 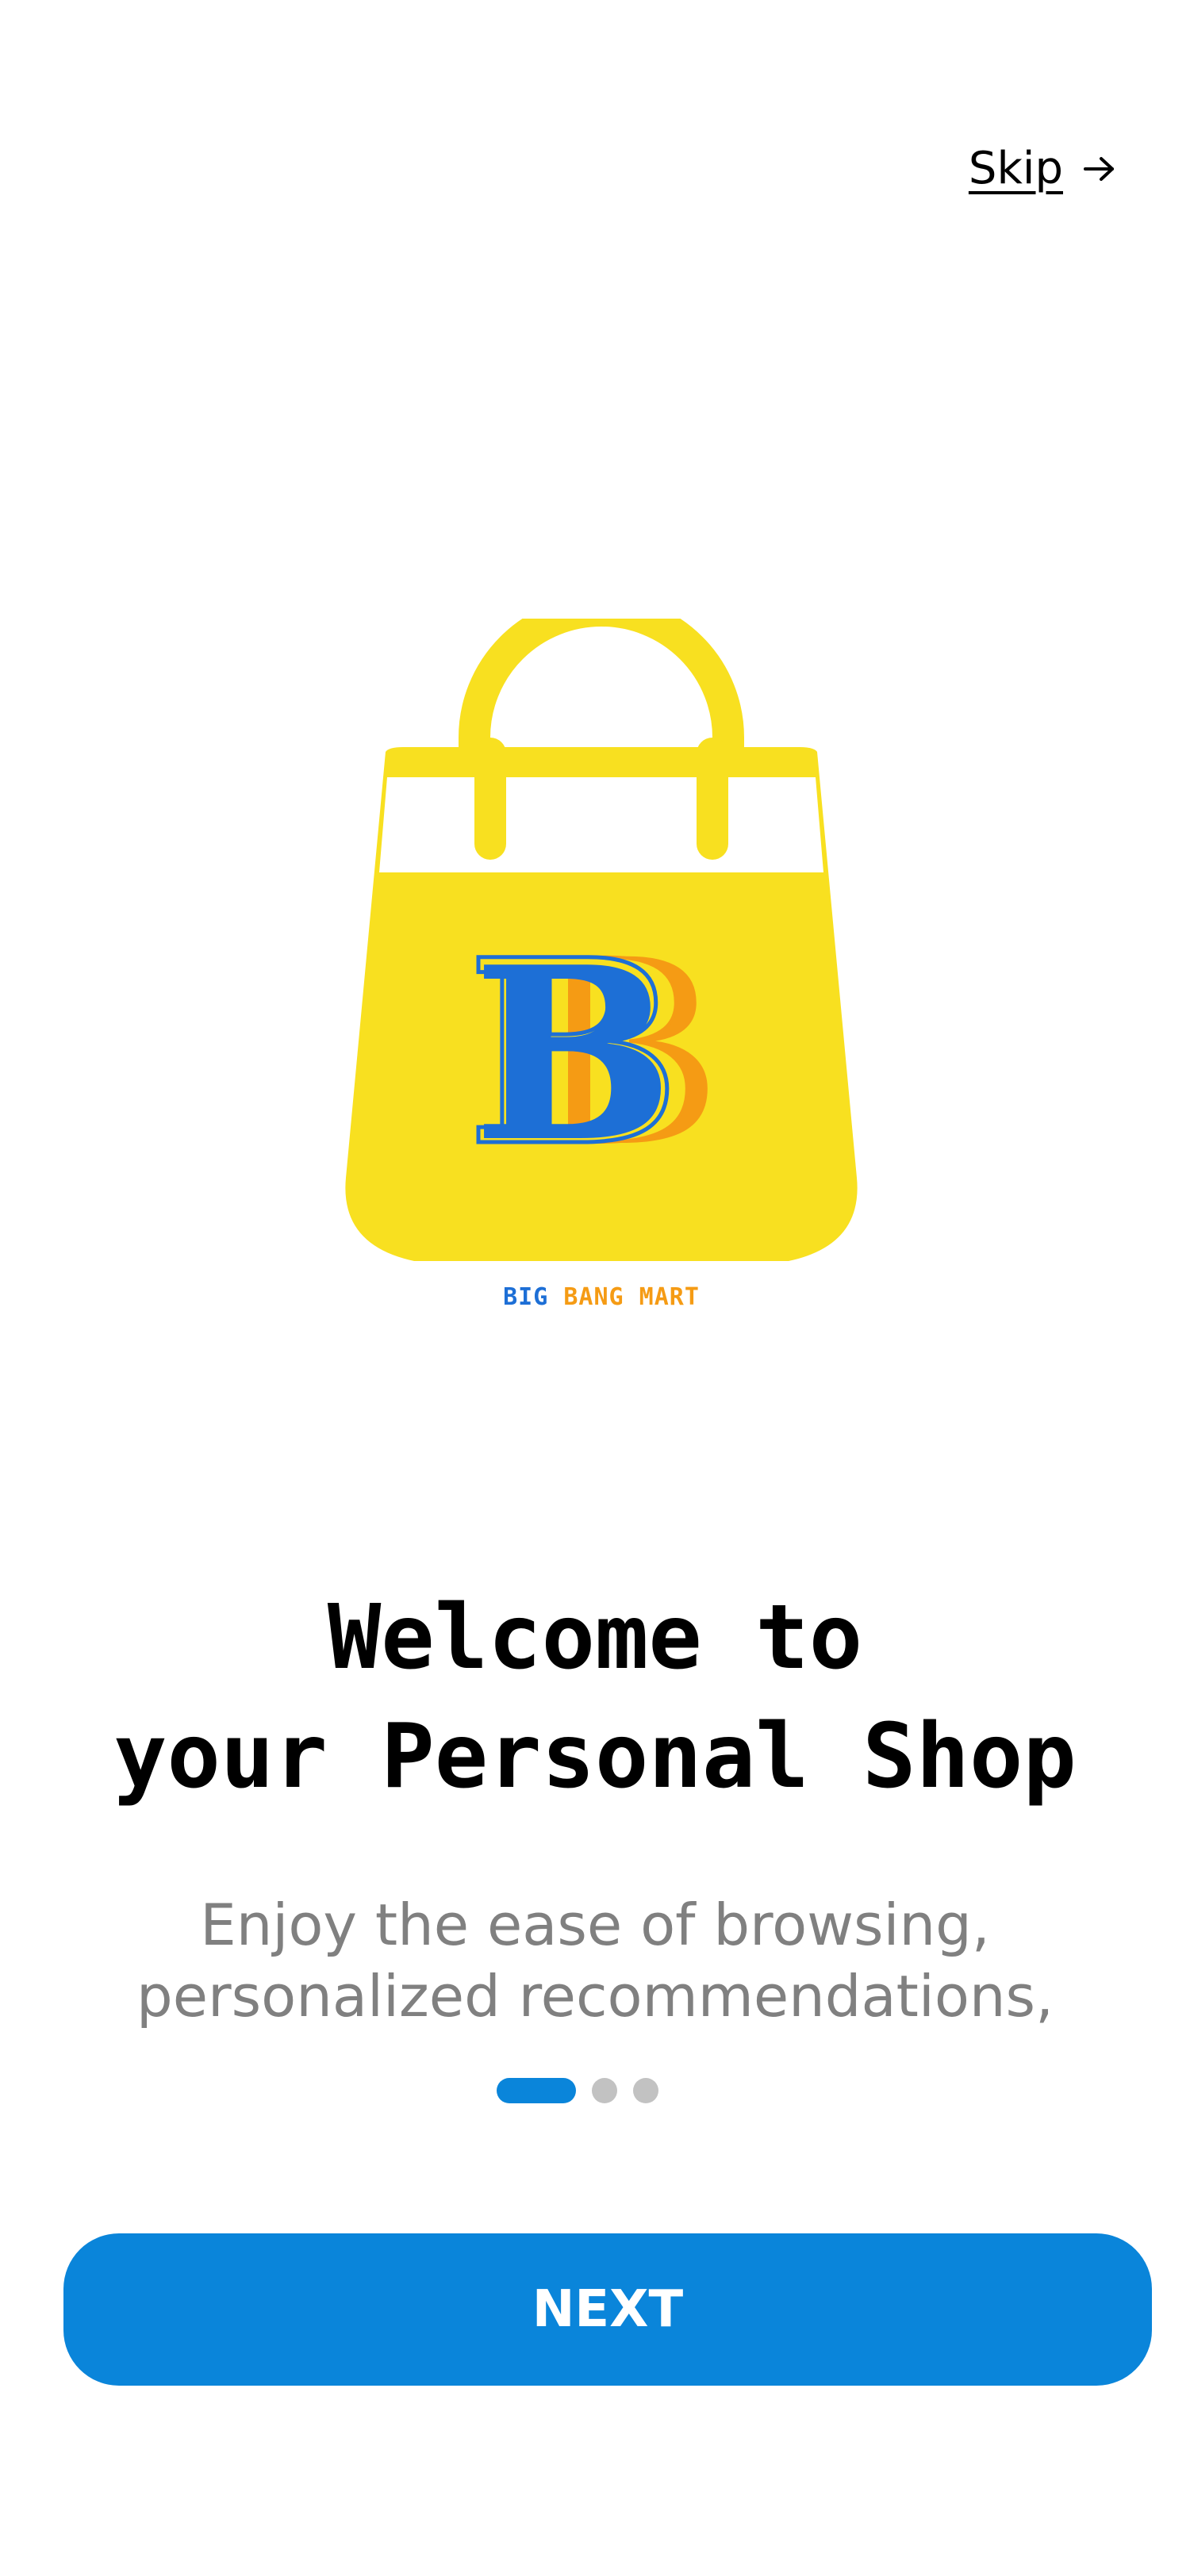 I want to click on brand-logo: B B B B B BIG BANG MART, so click(x=601, y=968).